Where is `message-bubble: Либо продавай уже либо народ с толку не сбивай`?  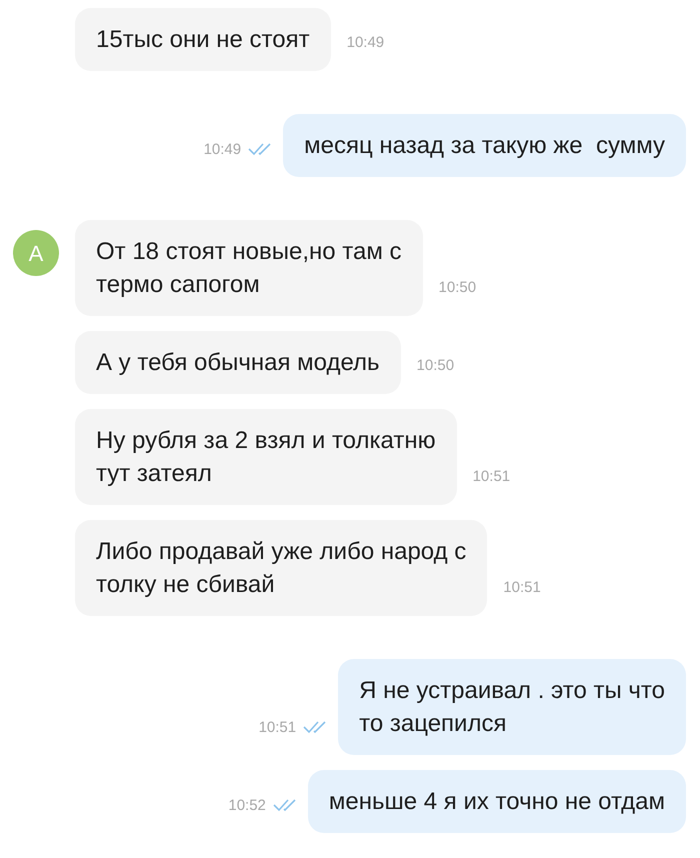
message-bubble: Либо продавай уже либо народ с толку не сбивай is located at coordinates (281, 568).